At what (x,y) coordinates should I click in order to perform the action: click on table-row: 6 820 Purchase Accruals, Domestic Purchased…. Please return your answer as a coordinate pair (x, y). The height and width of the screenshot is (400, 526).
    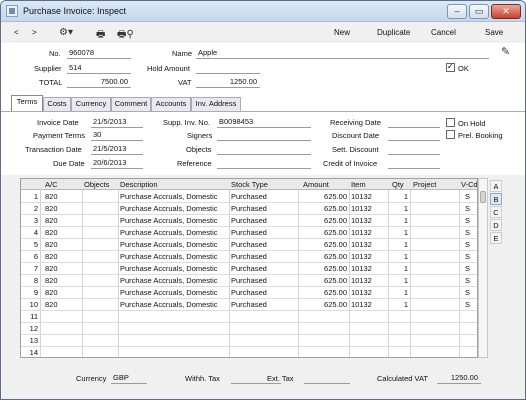
    Looking at the image, I should click on (249, 257).